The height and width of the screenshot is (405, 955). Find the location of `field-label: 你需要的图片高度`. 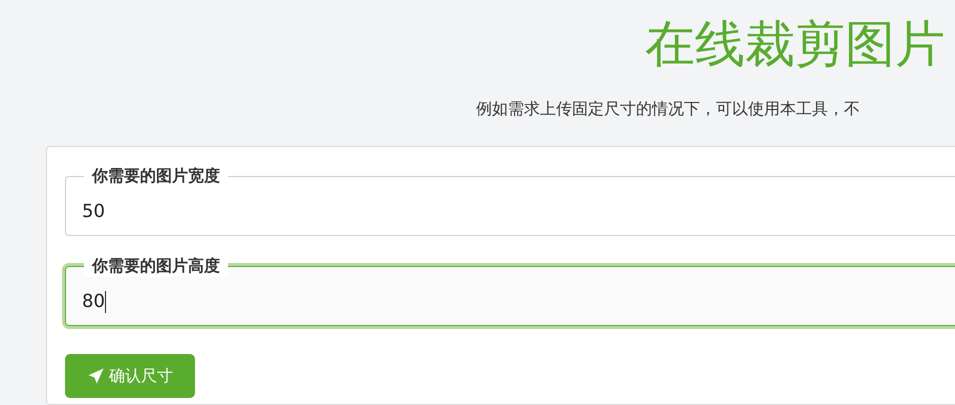

field-label: 你需要的图片高度 is located at coordinates (156, 266).